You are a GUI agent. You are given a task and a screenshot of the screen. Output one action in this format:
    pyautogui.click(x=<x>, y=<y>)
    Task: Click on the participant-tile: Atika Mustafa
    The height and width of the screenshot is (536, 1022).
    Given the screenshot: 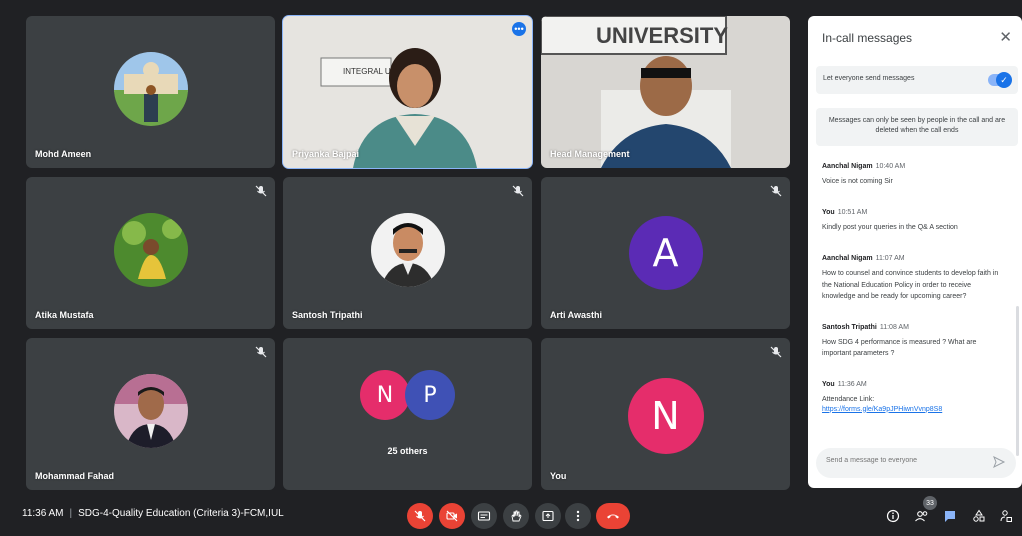 What is the action you would take?
    pyautogui.click(x=150, y=253)
    